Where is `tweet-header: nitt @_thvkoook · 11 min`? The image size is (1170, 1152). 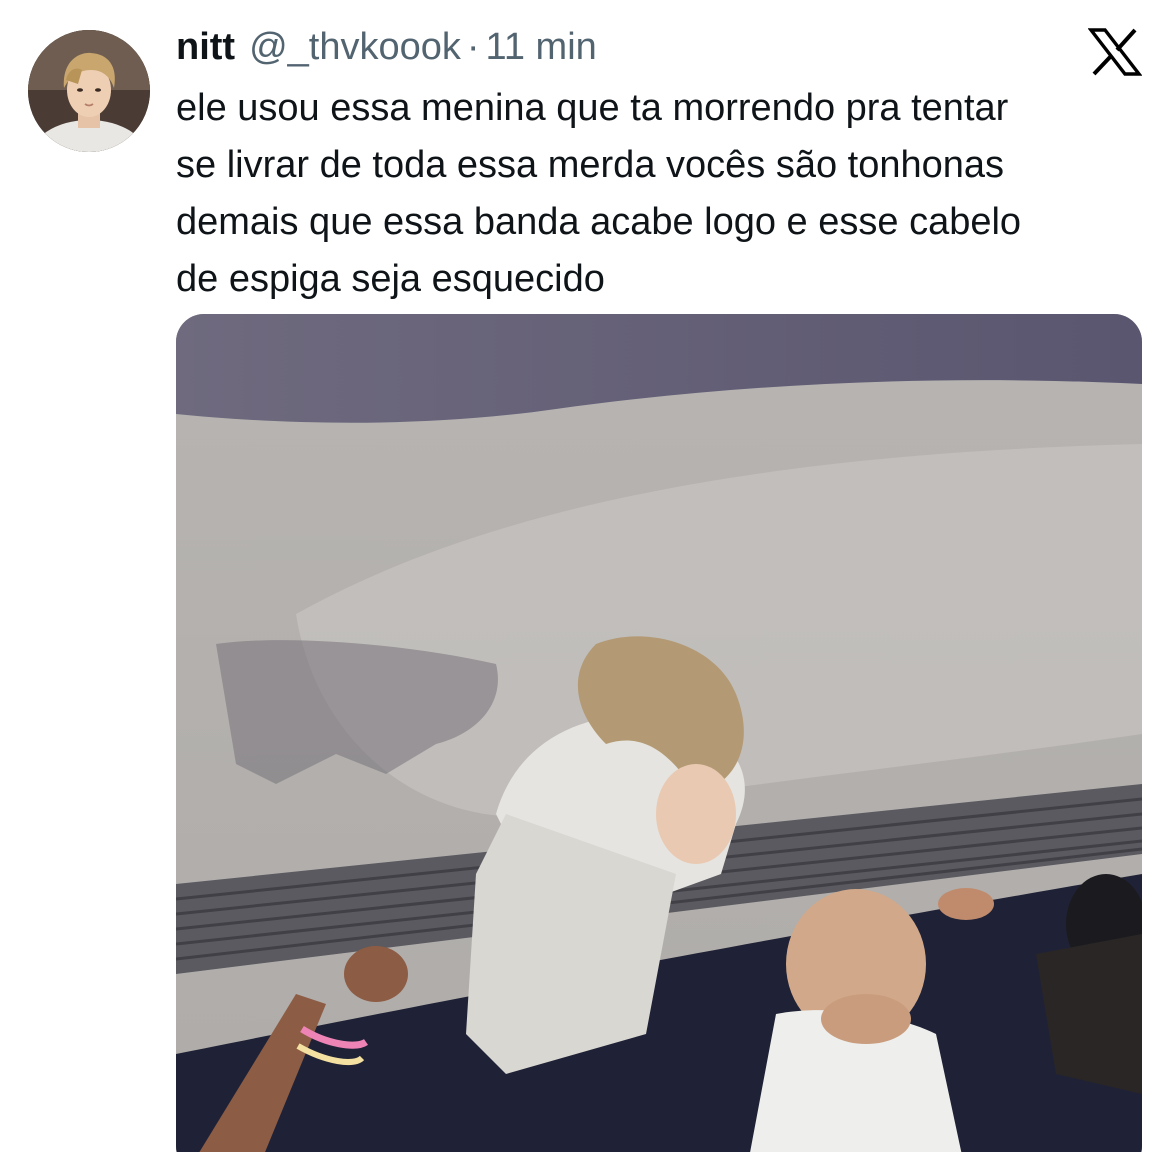
tweet-header: nitt @_thvkoook · 11 min is located at coordinates (386, 47).